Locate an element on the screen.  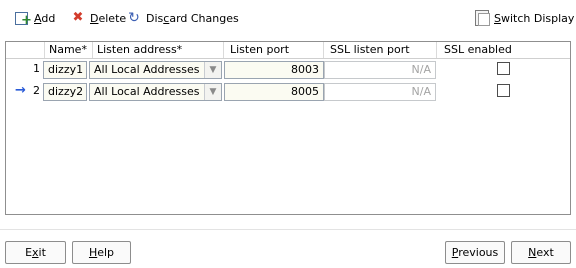
column-header-name: Name* is located at coordinates (69, 50).